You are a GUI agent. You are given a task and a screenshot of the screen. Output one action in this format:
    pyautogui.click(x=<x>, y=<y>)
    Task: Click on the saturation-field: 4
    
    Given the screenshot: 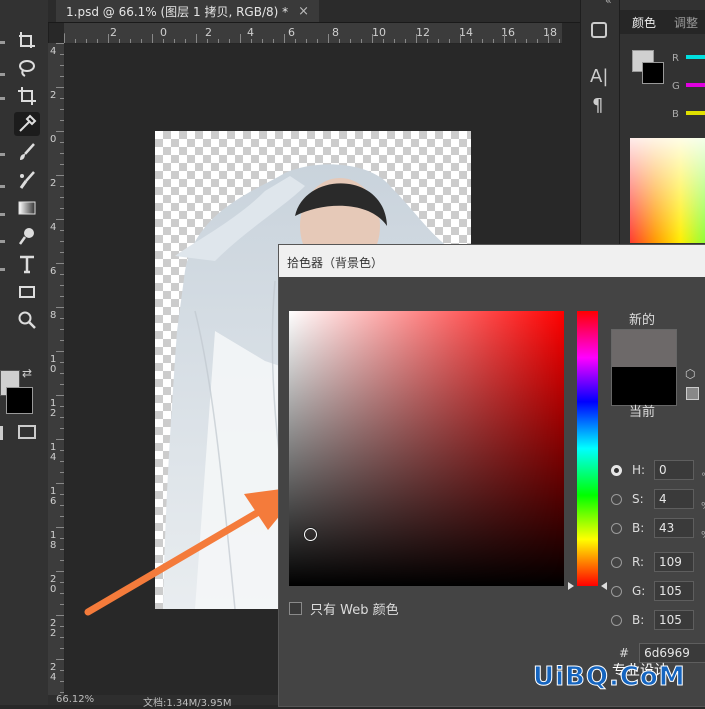 What is the action you would take?
    pyautogui.click(x=674, y=499)
    